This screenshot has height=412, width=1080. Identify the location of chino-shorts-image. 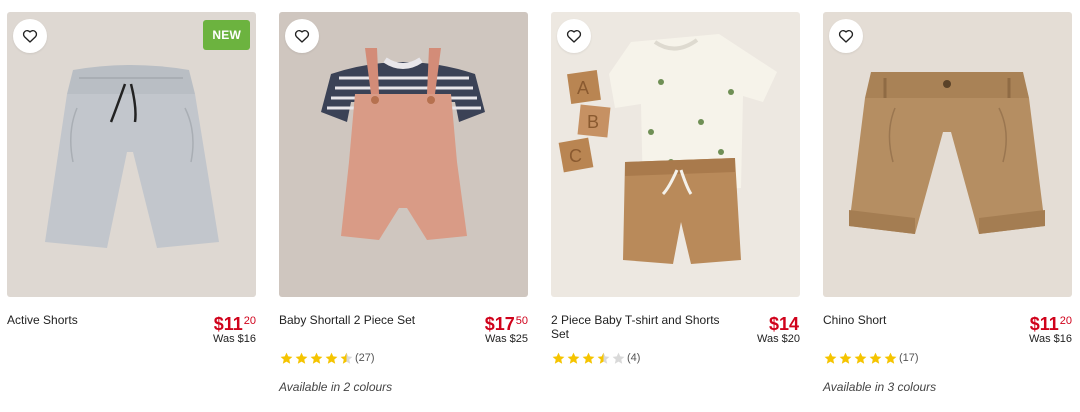
(947, 153).